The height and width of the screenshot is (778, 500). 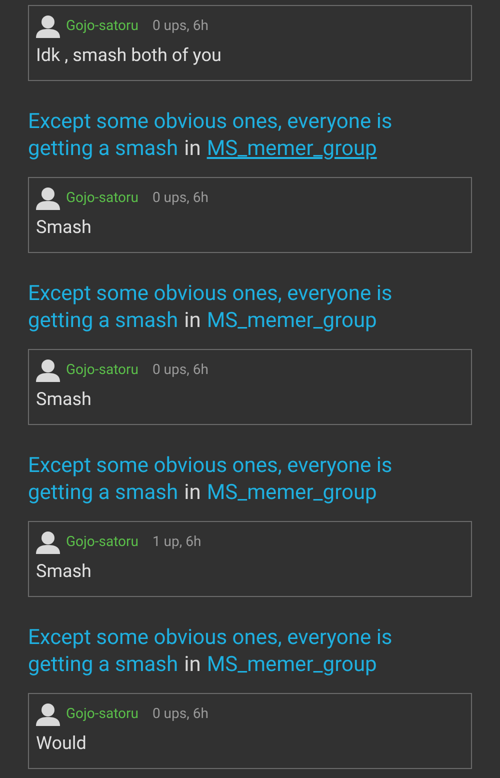 I want to click on comment-text: Idk , smash both of you, so click(x=129, y=56).